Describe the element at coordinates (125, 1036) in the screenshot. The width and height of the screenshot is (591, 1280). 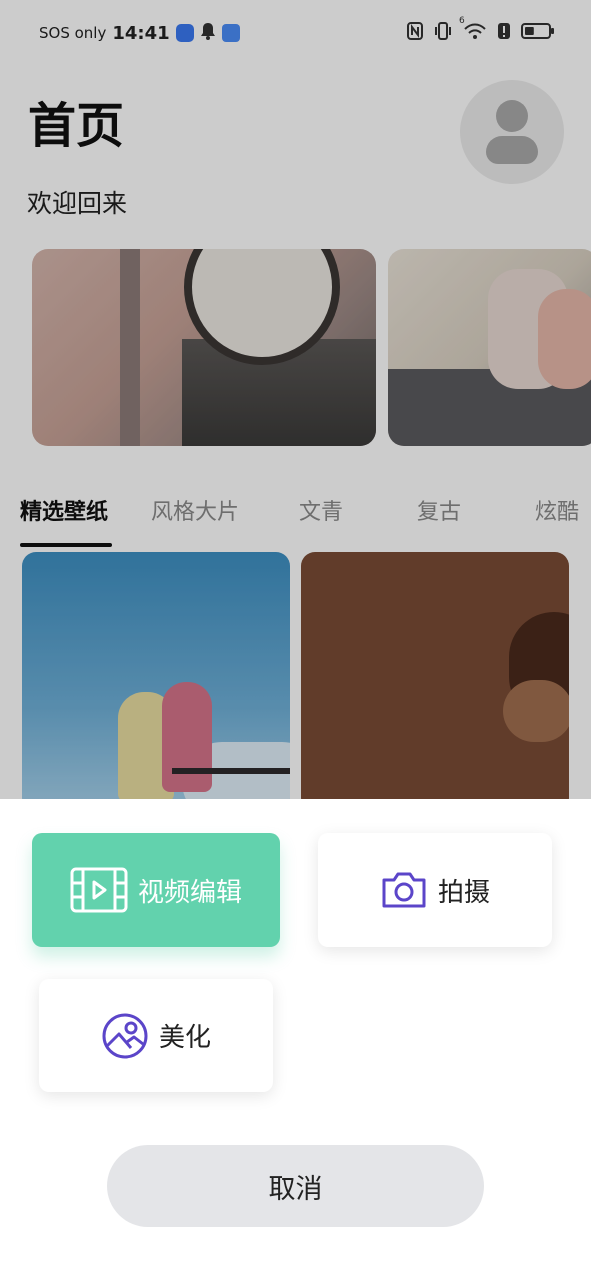
I see `image-landscape-icon` at that location.